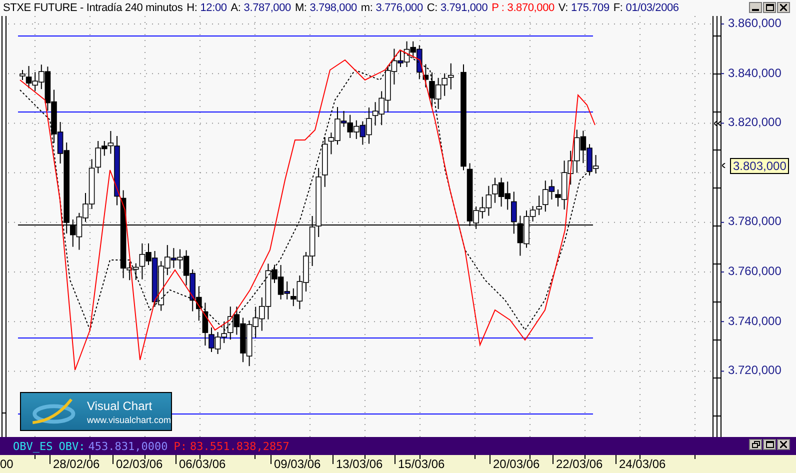 The image size is (796, 473). I want to click on chart-title: STXE FUTURE - Intradía 240 minutos, so click(93, 8).